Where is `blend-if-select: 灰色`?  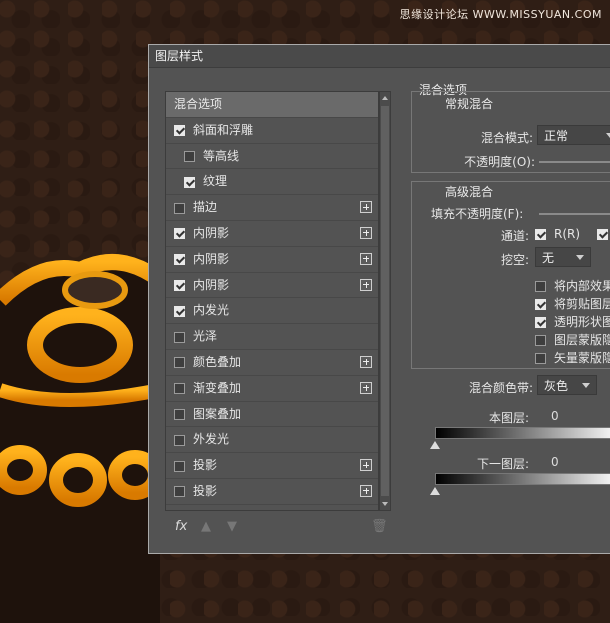 blend-if-select: 灰色 is located at coordinates (567, 385).